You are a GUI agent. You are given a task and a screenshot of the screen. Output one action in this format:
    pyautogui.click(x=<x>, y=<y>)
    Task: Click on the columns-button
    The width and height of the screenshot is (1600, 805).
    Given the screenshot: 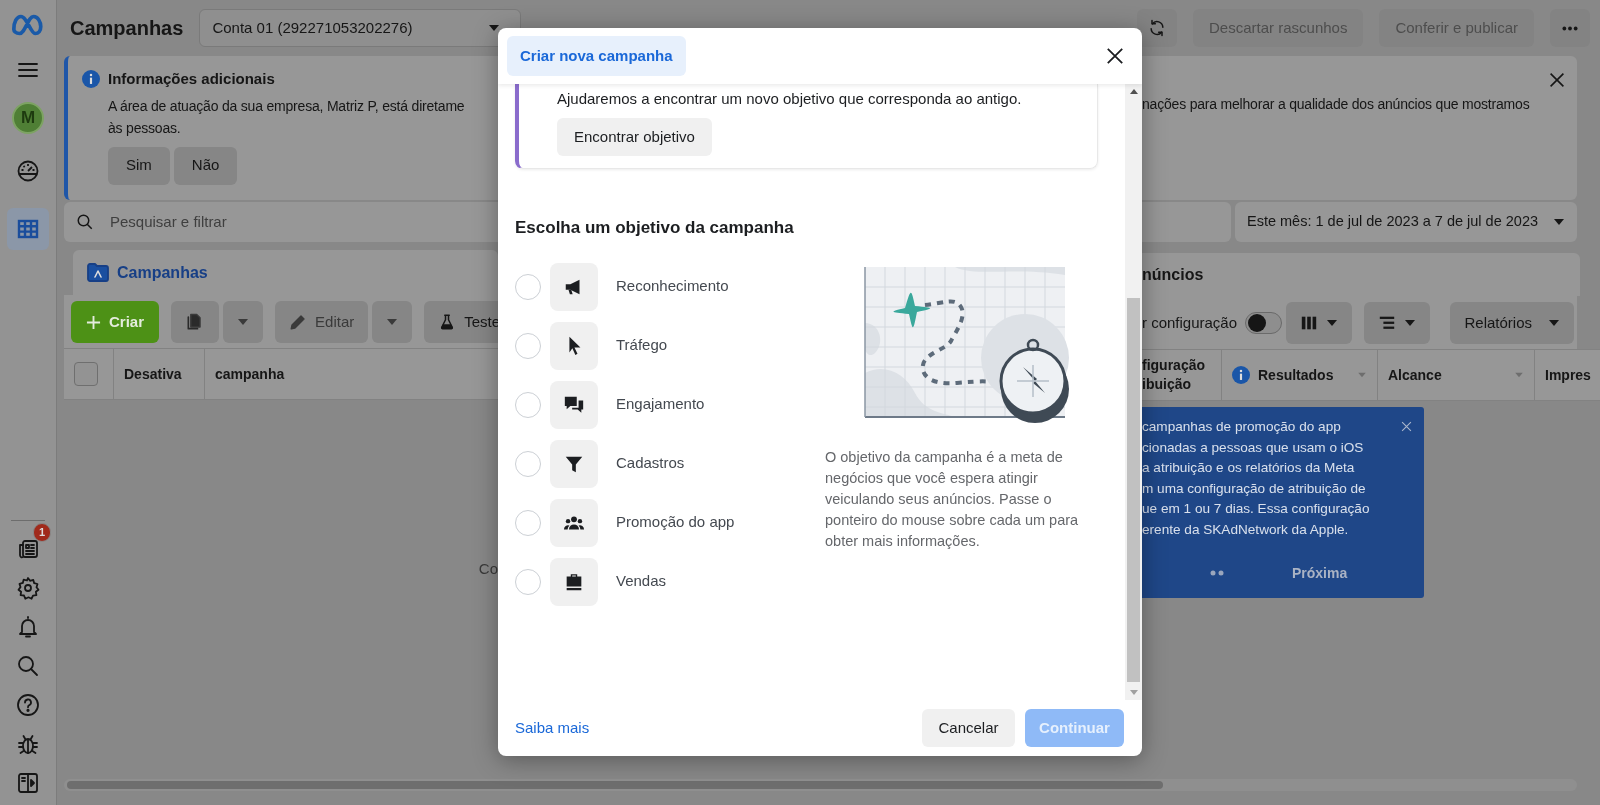 What is the action you would take?
    pyautogui.click(x=1319, y=323)
    